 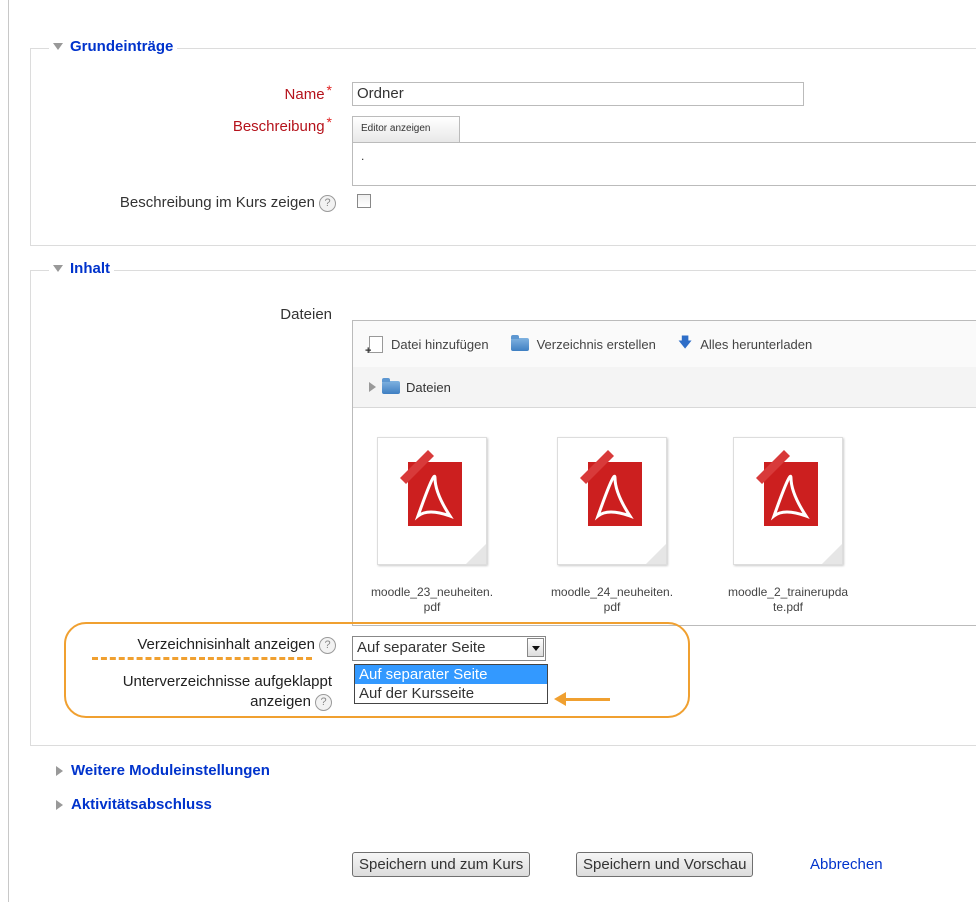 What do you see at coordinates (664, 164) in the screenshot?
I see `description-textarea: .` at bounding box center [664, 164].